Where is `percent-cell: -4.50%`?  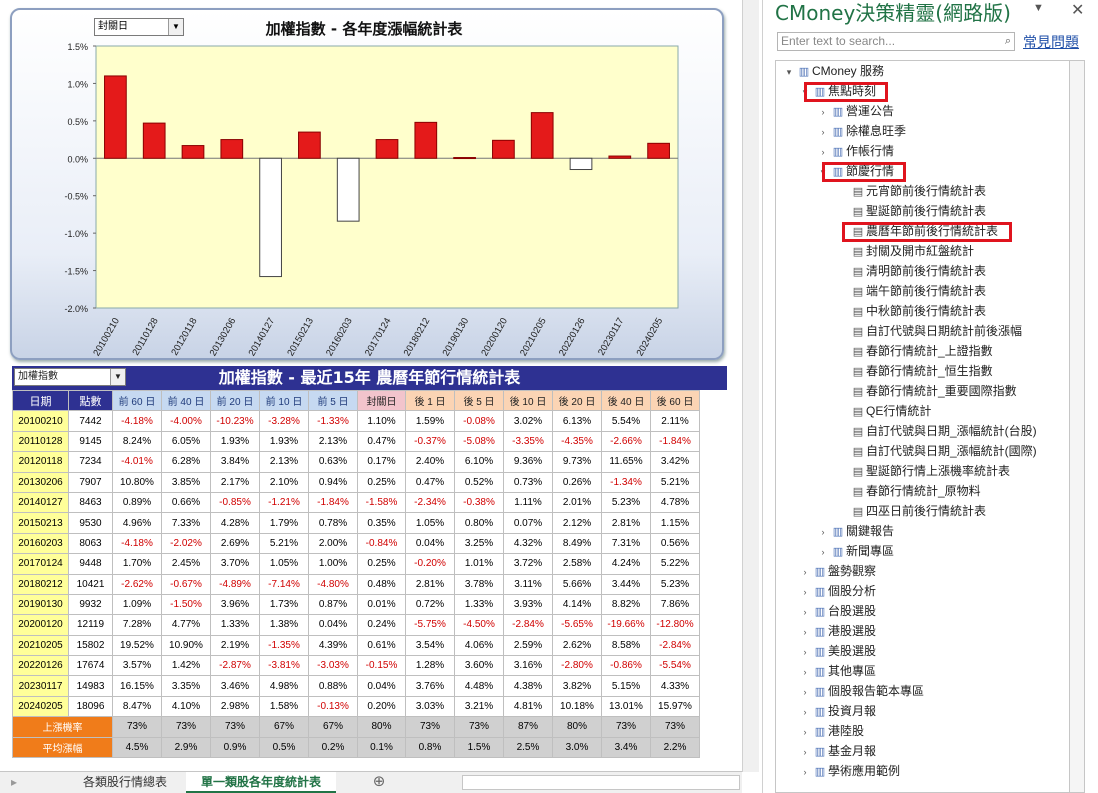 percent-cell: -4.50% is located at coordinates (479, 625).